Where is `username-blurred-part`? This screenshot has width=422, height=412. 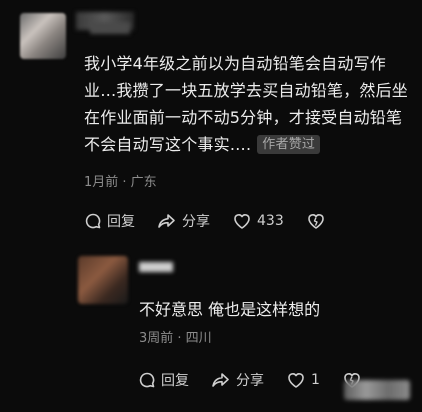
username-blurred-part is located at coordinates (110, 28).